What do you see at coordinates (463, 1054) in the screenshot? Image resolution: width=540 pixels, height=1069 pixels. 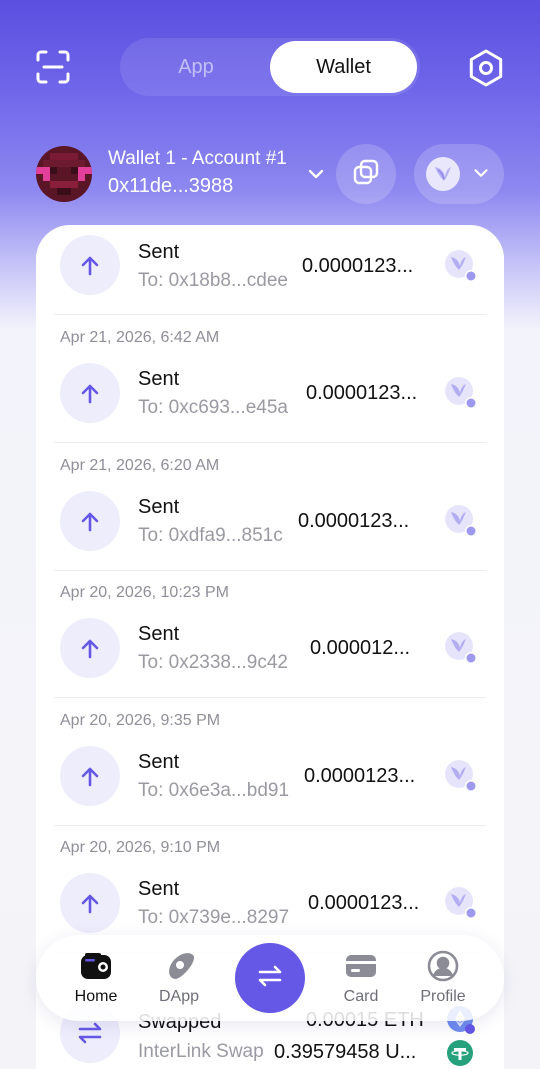 I see `usdt-token-icon` at bounding box center [463, 1054].